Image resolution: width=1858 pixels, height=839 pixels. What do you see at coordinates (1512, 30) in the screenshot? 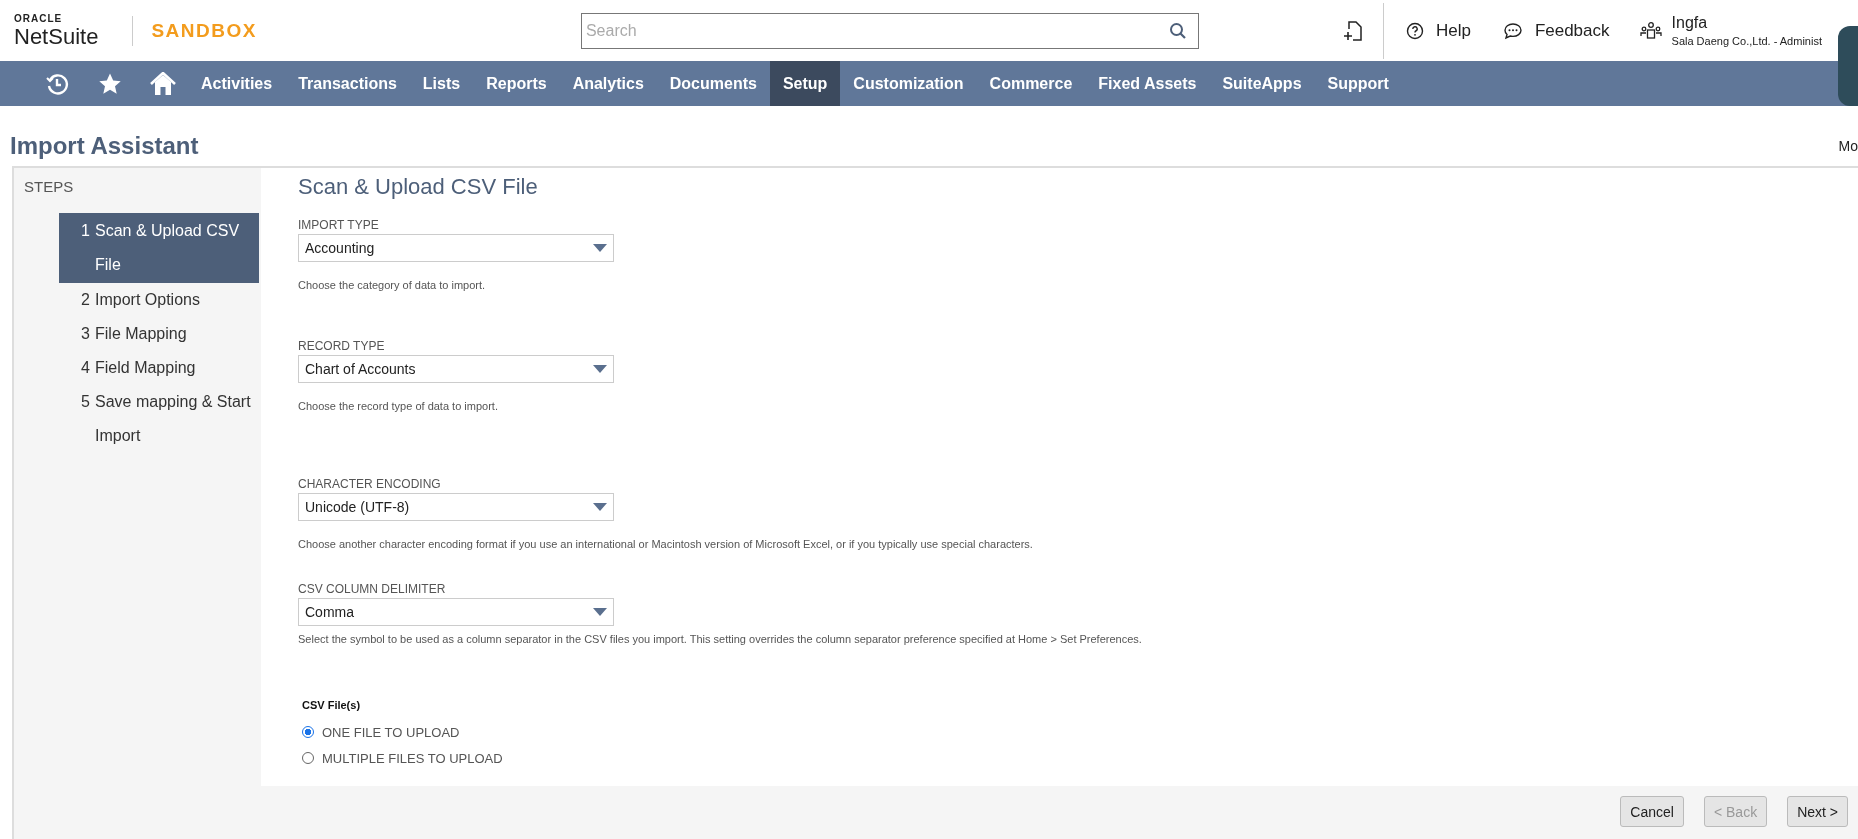
I see `feedback-icon` at bounding box center [1512, 30].